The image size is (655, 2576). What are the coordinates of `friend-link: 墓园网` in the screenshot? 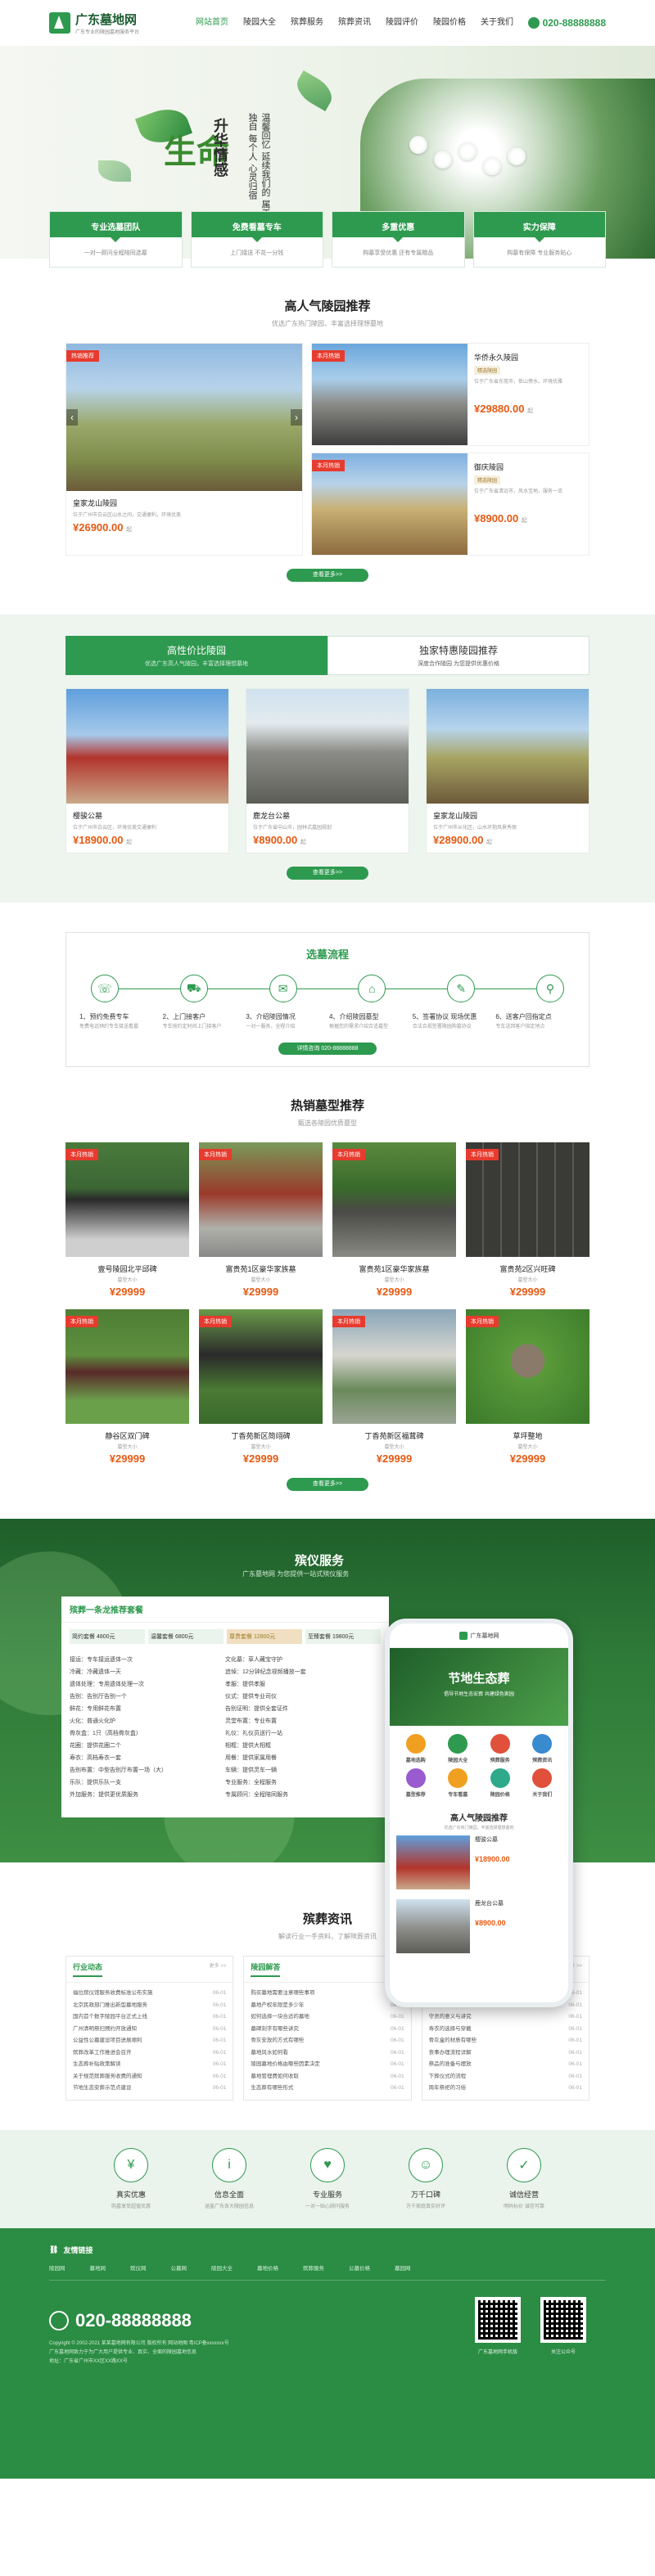 It's located at (403, 2267).